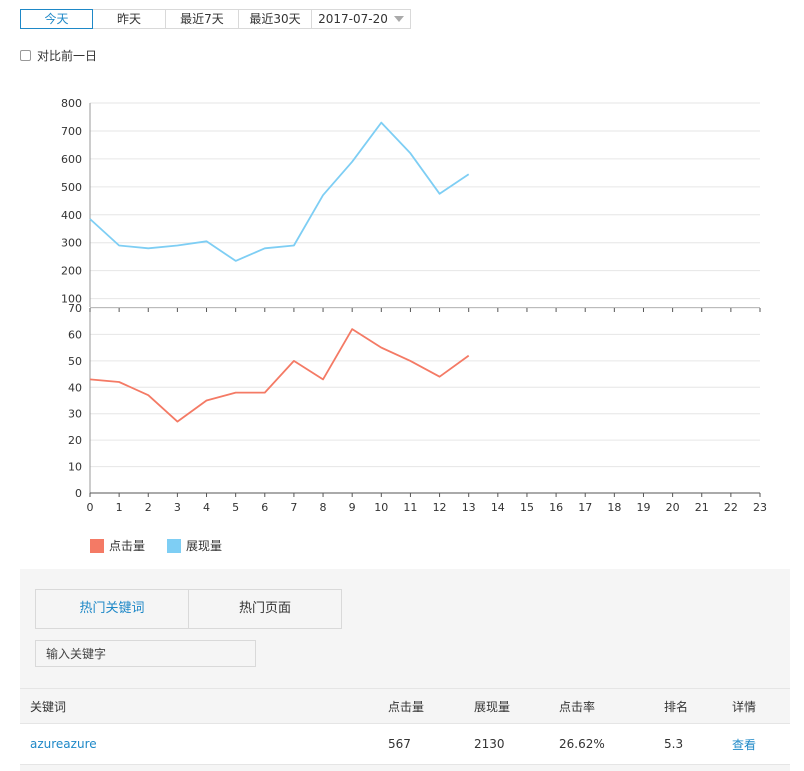 The width and height of the screenshot is (804, 771). What do you see at coordinates (323, 507) in the screenshot?
I see `x-tick-label-8: 8` at bounding box center [323, 507].